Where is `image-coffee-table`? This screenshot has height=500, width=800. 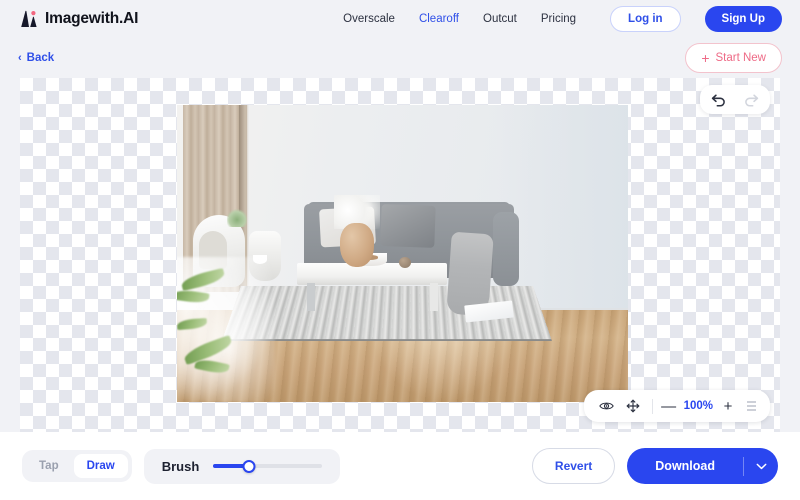
image-coffee-table is located at coordinates (372, 274).